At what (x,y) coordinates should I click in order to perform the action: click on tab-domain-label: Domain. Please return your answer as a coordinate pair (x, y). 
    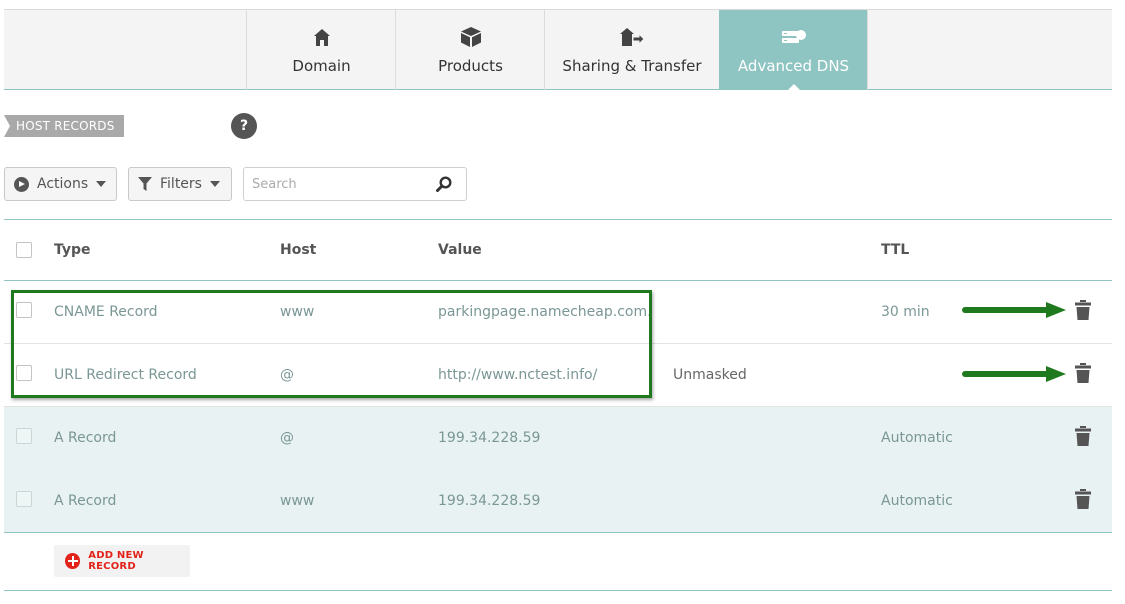
    Looking at the image, I should click on (321, 66).